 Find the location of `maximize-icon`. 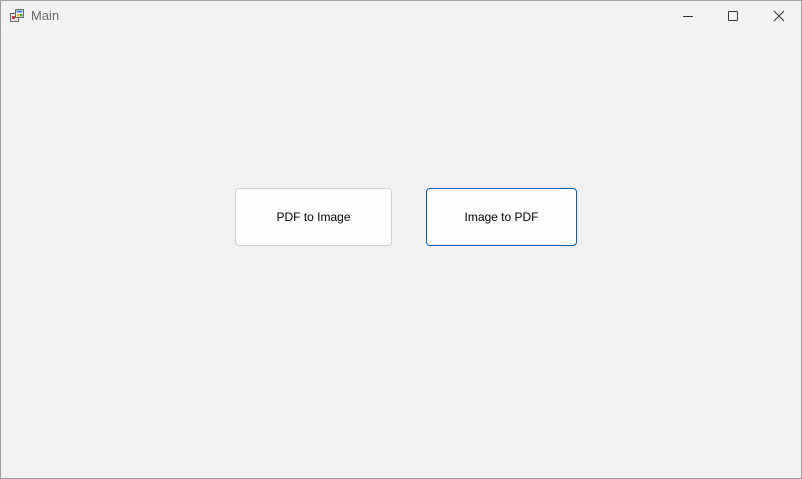

maximize-icon is located at coordinates (733, 16).